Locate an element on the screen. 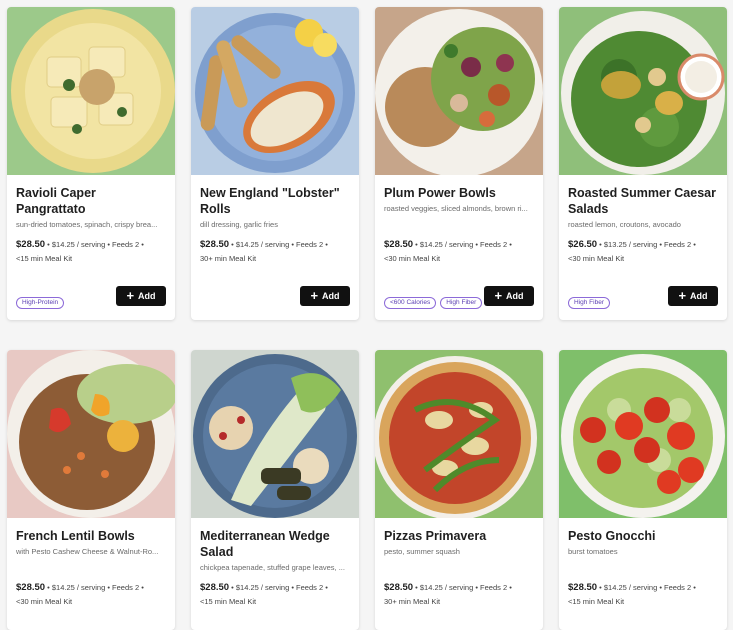  badge-list: High-Protein is located at coordinates (40, 303).